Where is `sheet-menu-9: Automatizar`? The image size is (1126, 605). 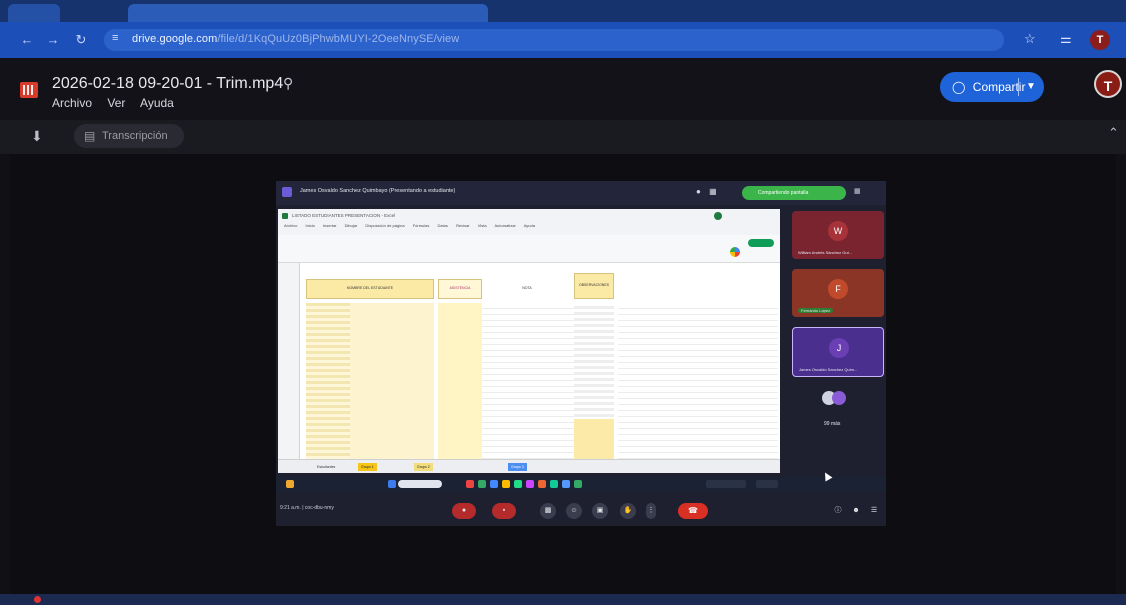
sheet-menu-9: Automatizar is located at coordinates (505, 225).